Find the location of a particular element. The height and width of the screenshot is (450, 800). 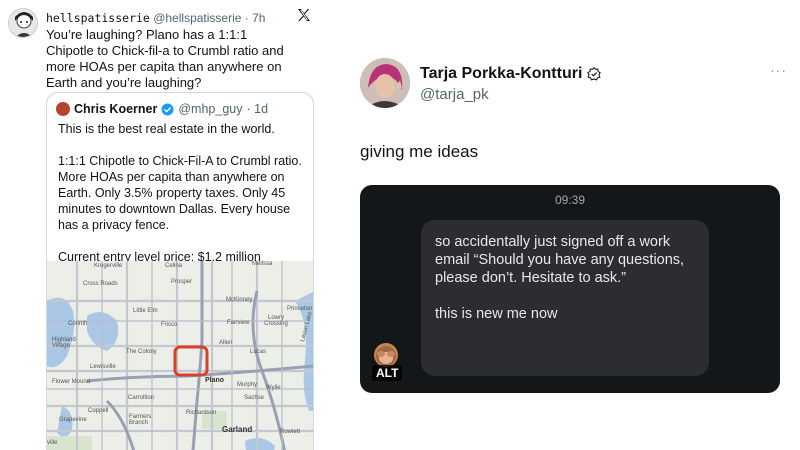

post-header: hellspatisserie @hellspatisserie · 7h is located at coordinates (155, 18).